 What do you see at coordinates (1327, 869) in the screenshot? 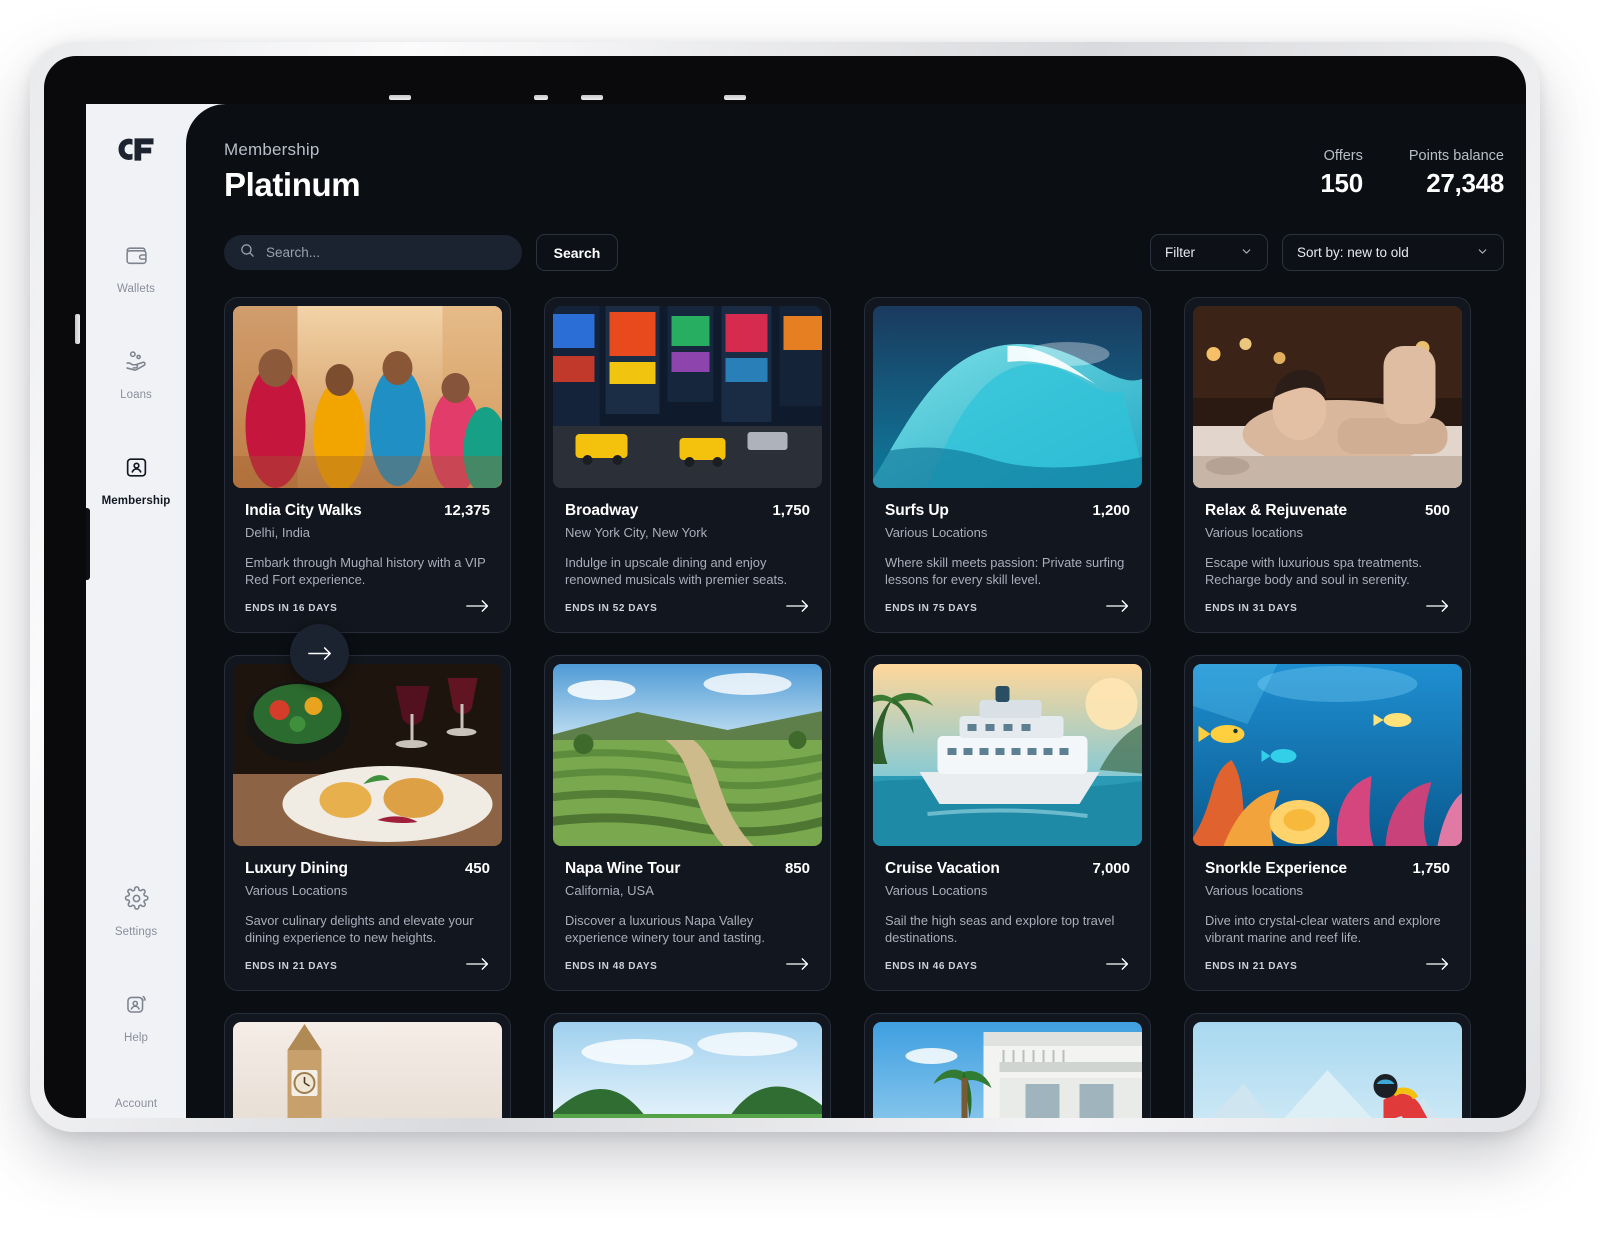
I see `offer-card-head: Snorkle Experience 1,750` at bounding box center [1327, 869].